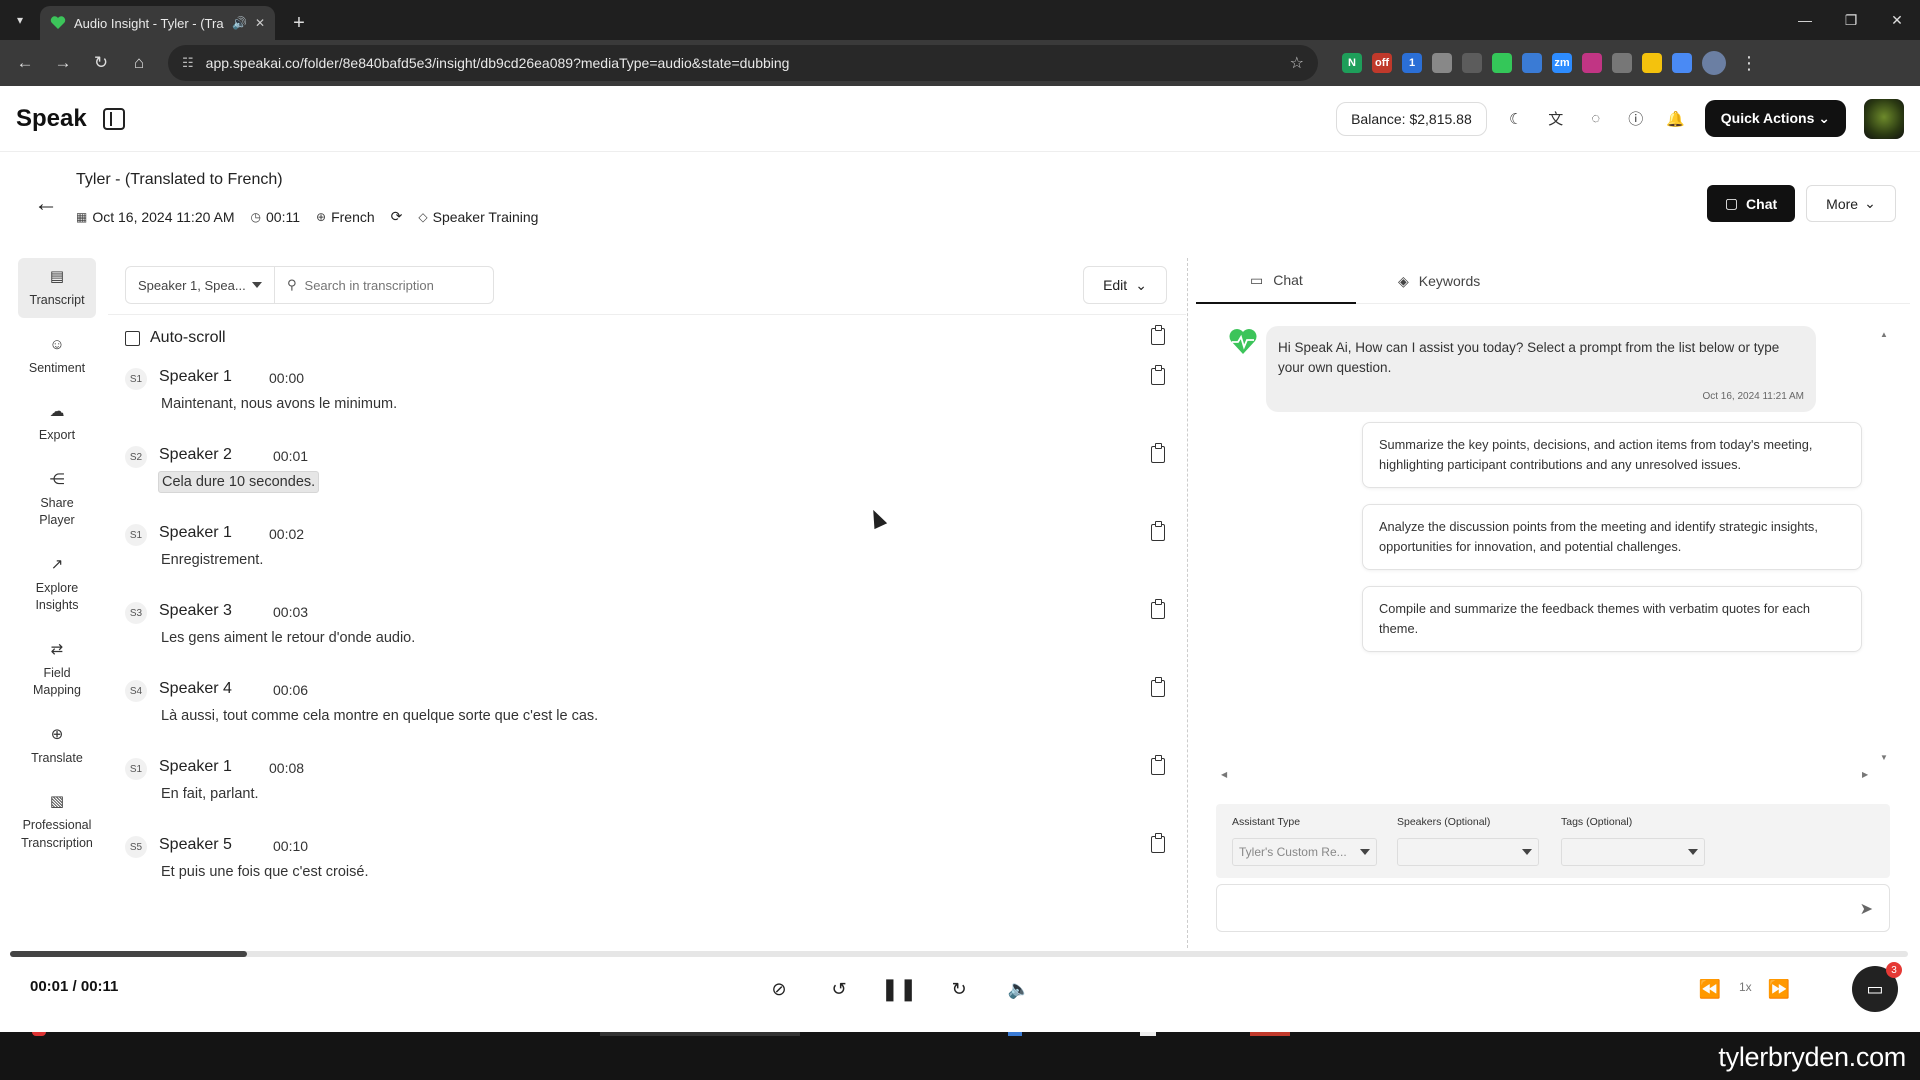  What do you see at coordinates (290, 690) in the screenshot?
I see `segment-time: 00:06` at bounding box center [290, 690].